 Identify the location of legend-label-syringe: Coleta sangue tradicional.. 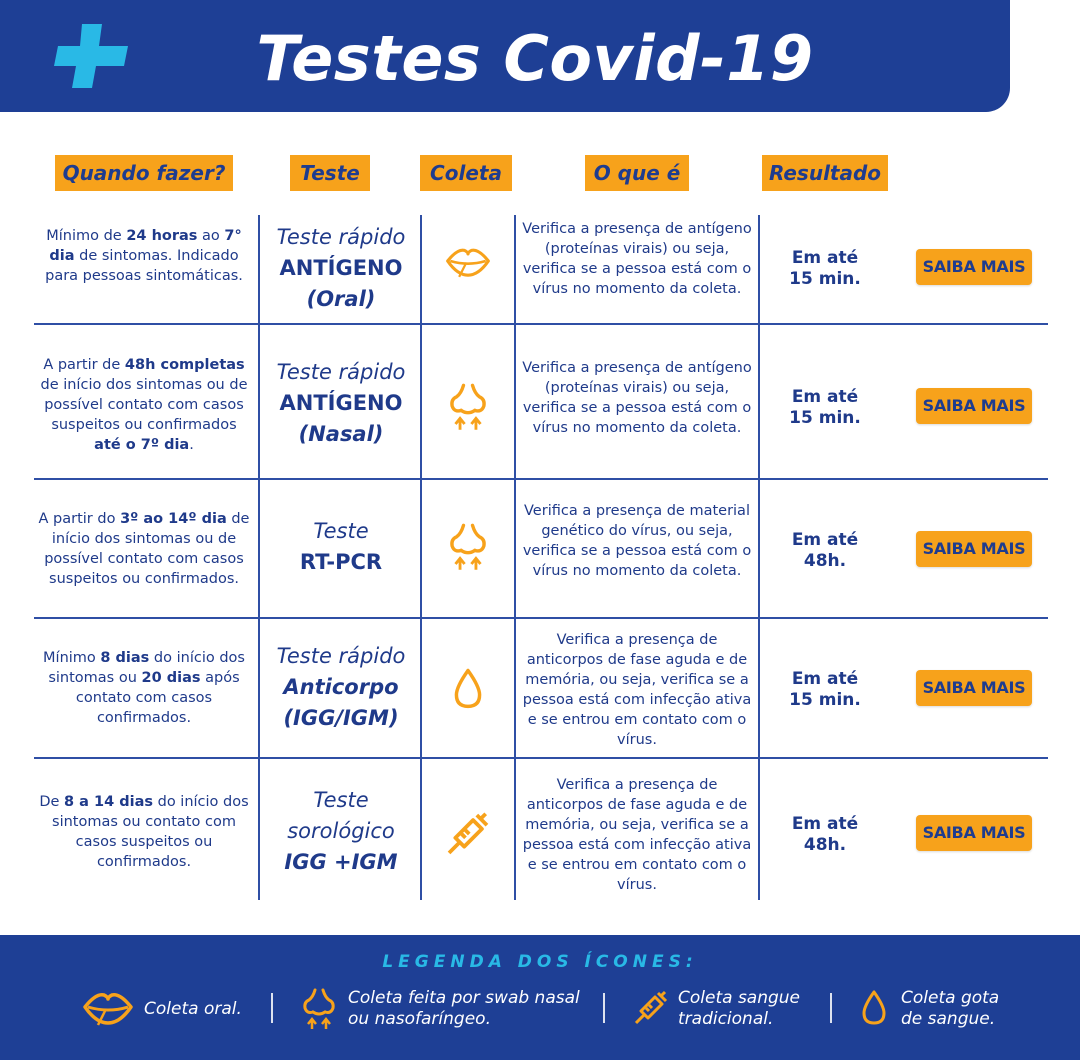
(739, 1008).